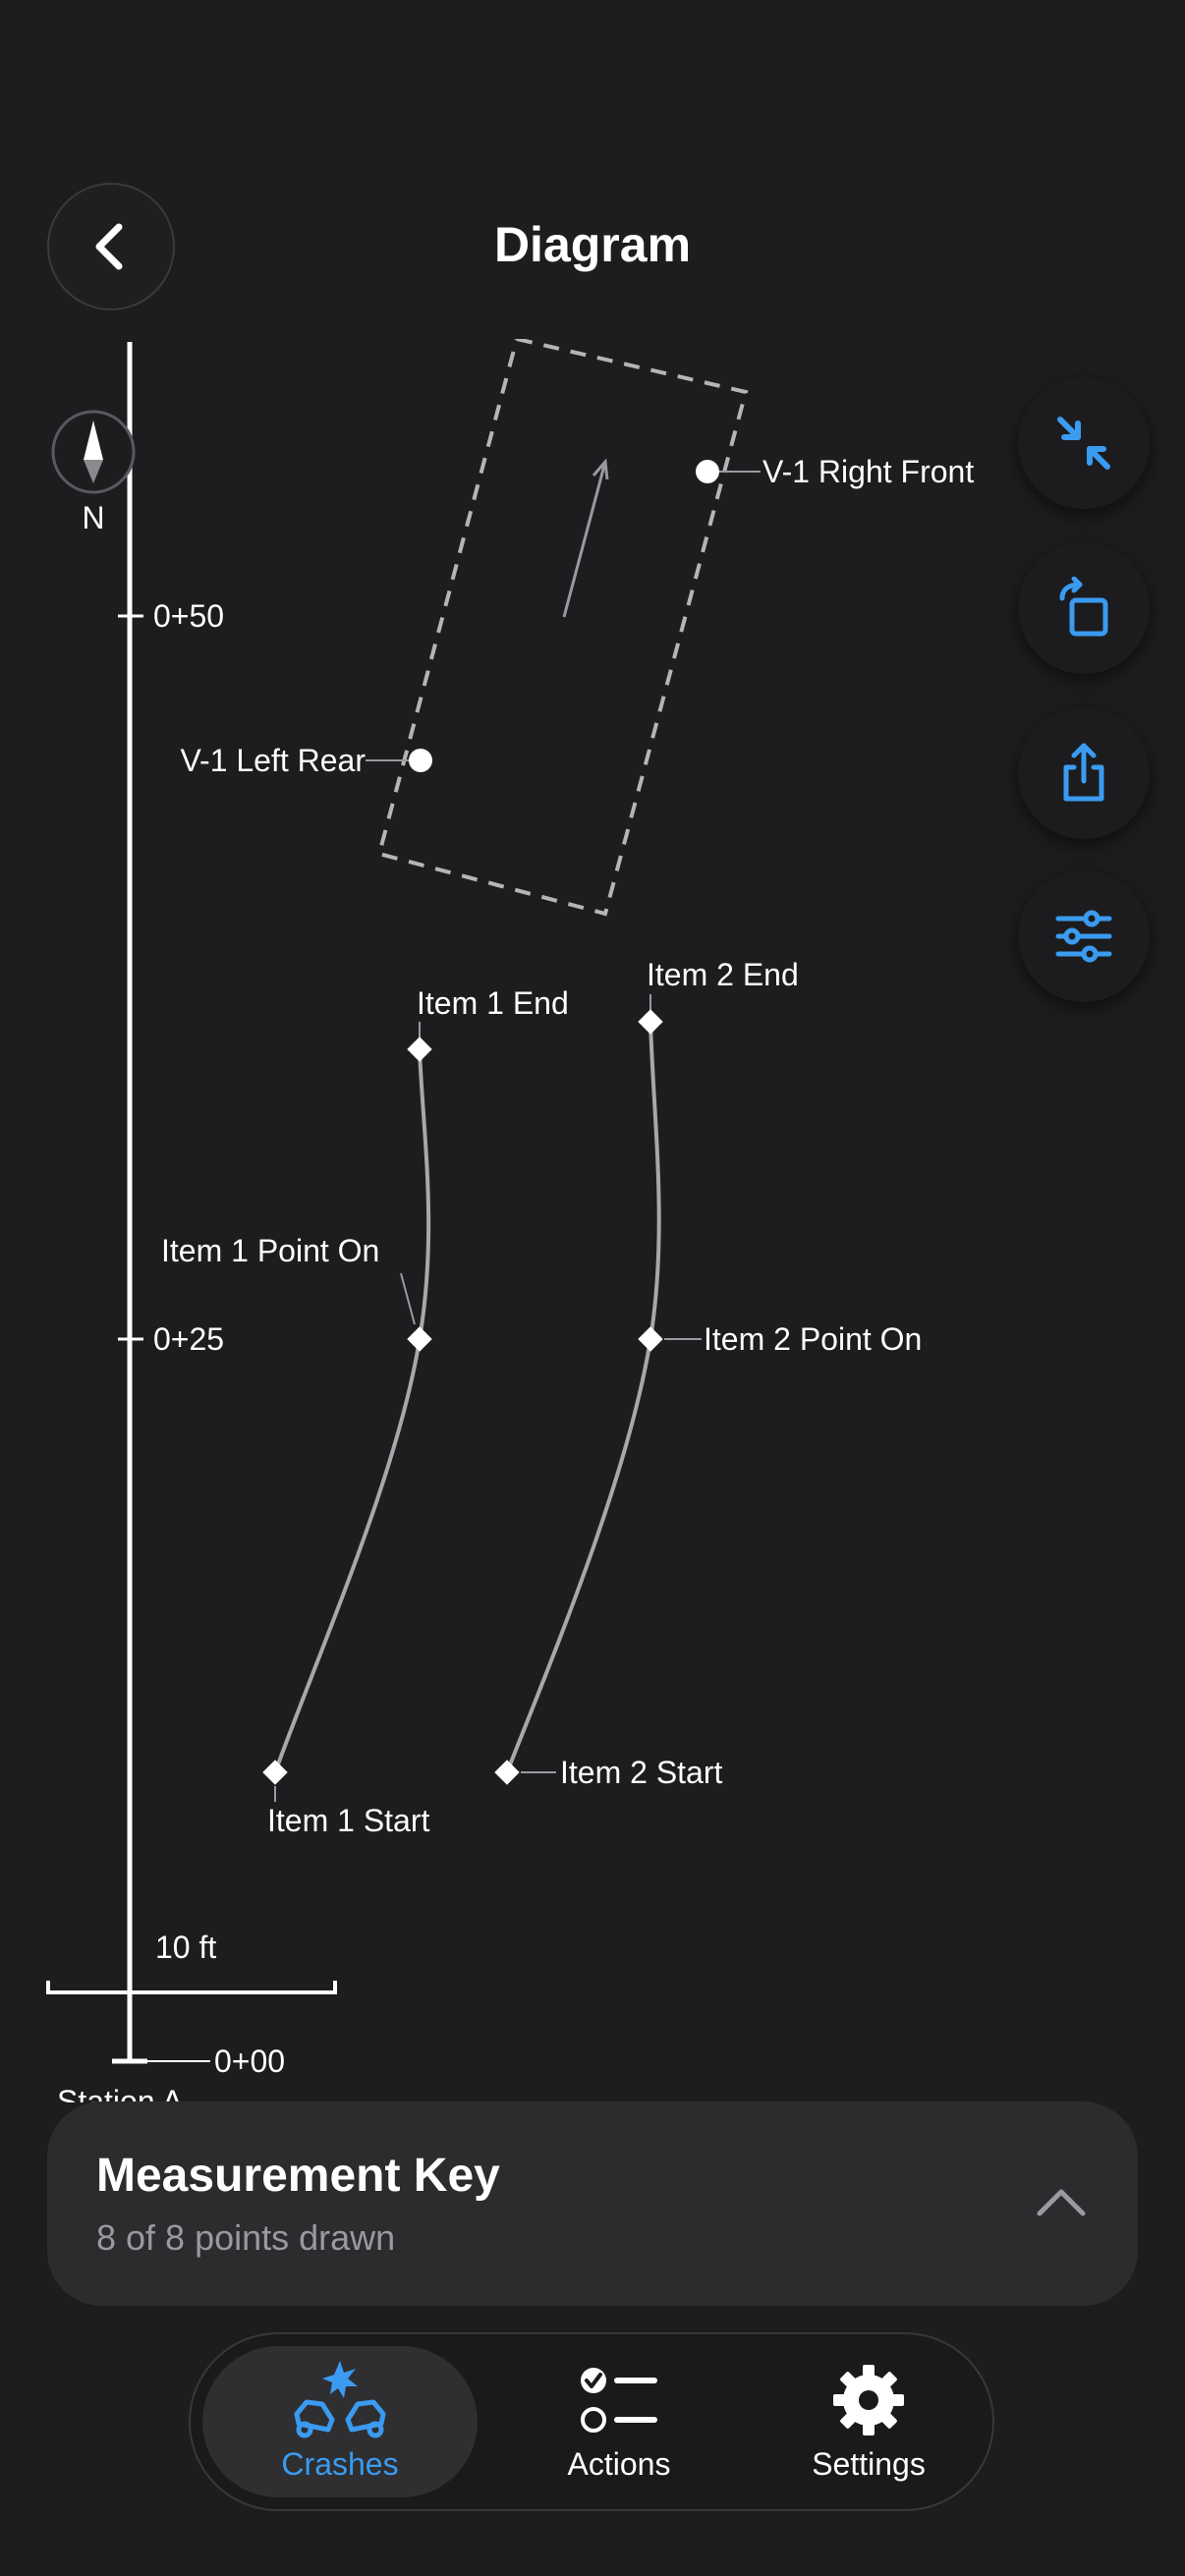  Describe the element at coordinates (340, 2399) in the screenshot. I see `crash-cars-icon` at that location.